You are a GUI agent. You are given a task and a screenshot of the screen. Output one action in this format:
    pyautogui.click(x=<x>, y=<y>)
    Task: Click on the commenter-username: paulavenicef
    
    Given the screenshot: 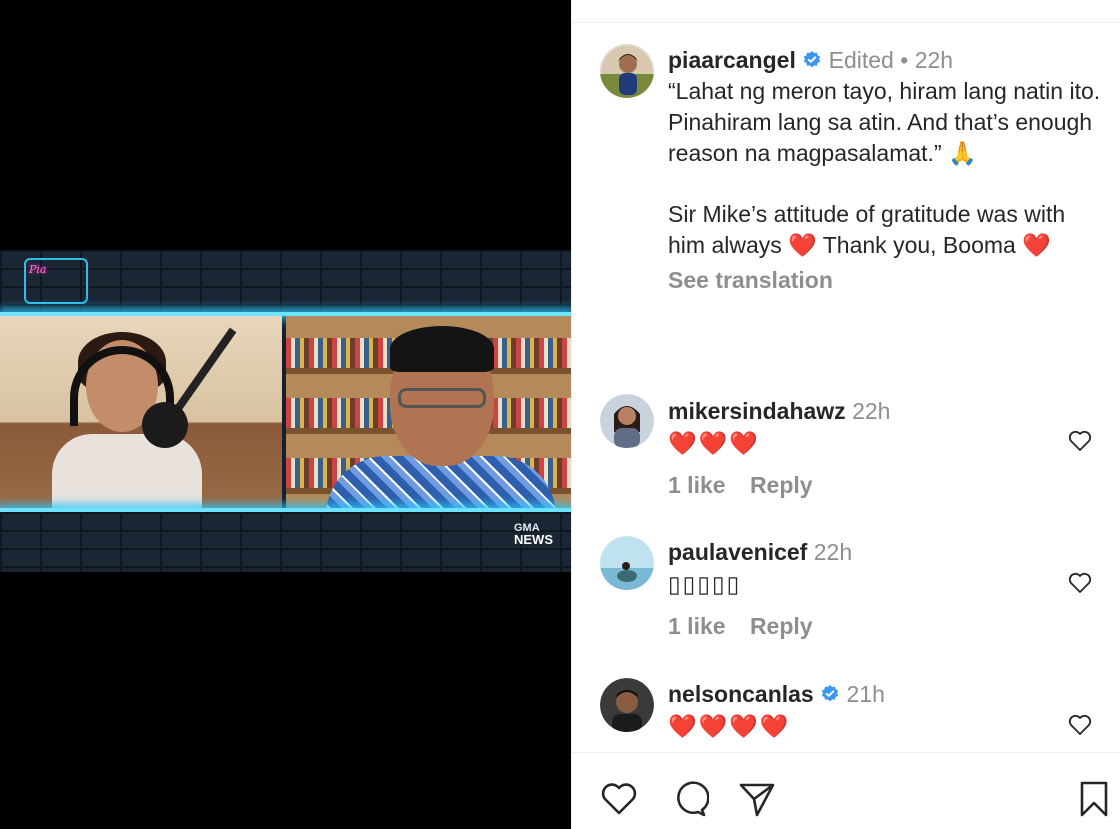 What is the action you would take?
    pyautogui.click(x=737, y=552)
    